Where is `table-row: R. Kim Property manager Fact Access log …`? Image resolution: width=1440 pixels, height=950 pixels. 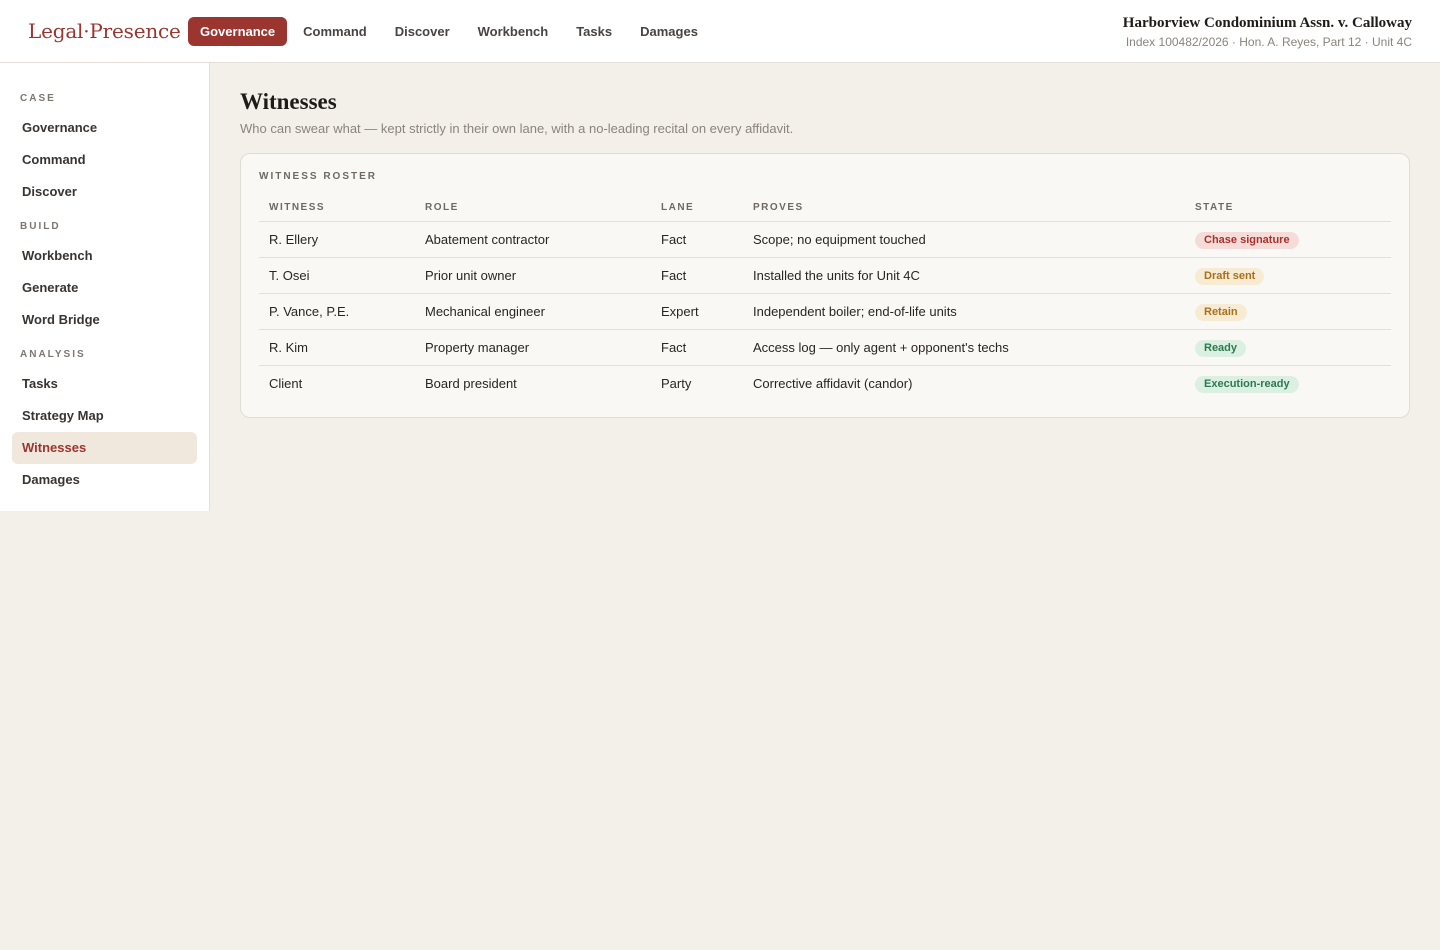
table-row: R. Kim Property manager Fact Access log … is located at coordinates (825, 348).